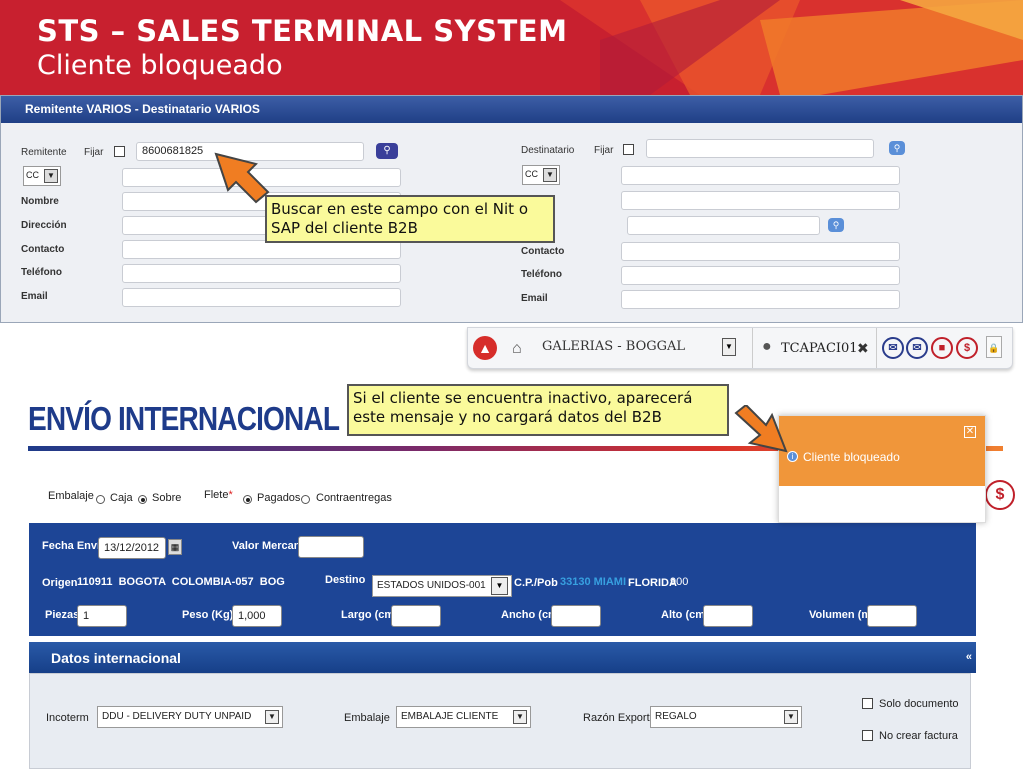 This screenshot has width=1023, height=783. I want to click on home-icon: ⌂, so click(517, 348).